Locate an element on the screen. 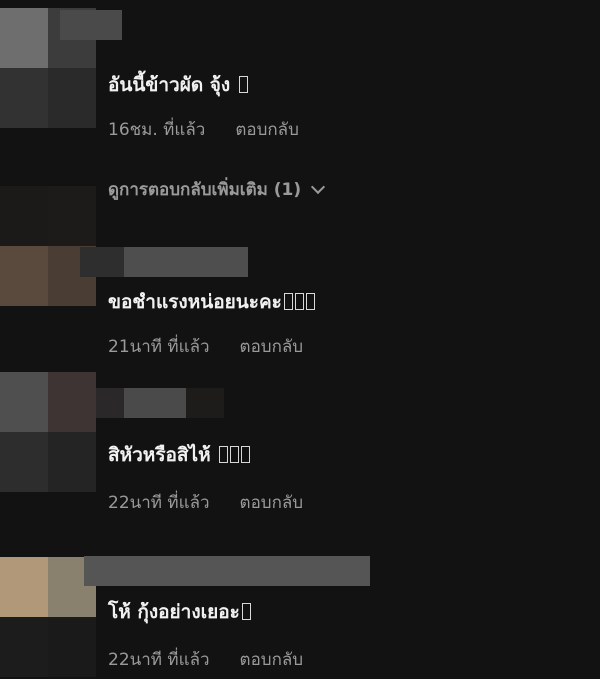 Image resolution: width=600 pixels, height=679 pixels. view-more-replies-button: ดูการตอบกลับเพิ่มเติม (1) is located at coordinates (217, 189).